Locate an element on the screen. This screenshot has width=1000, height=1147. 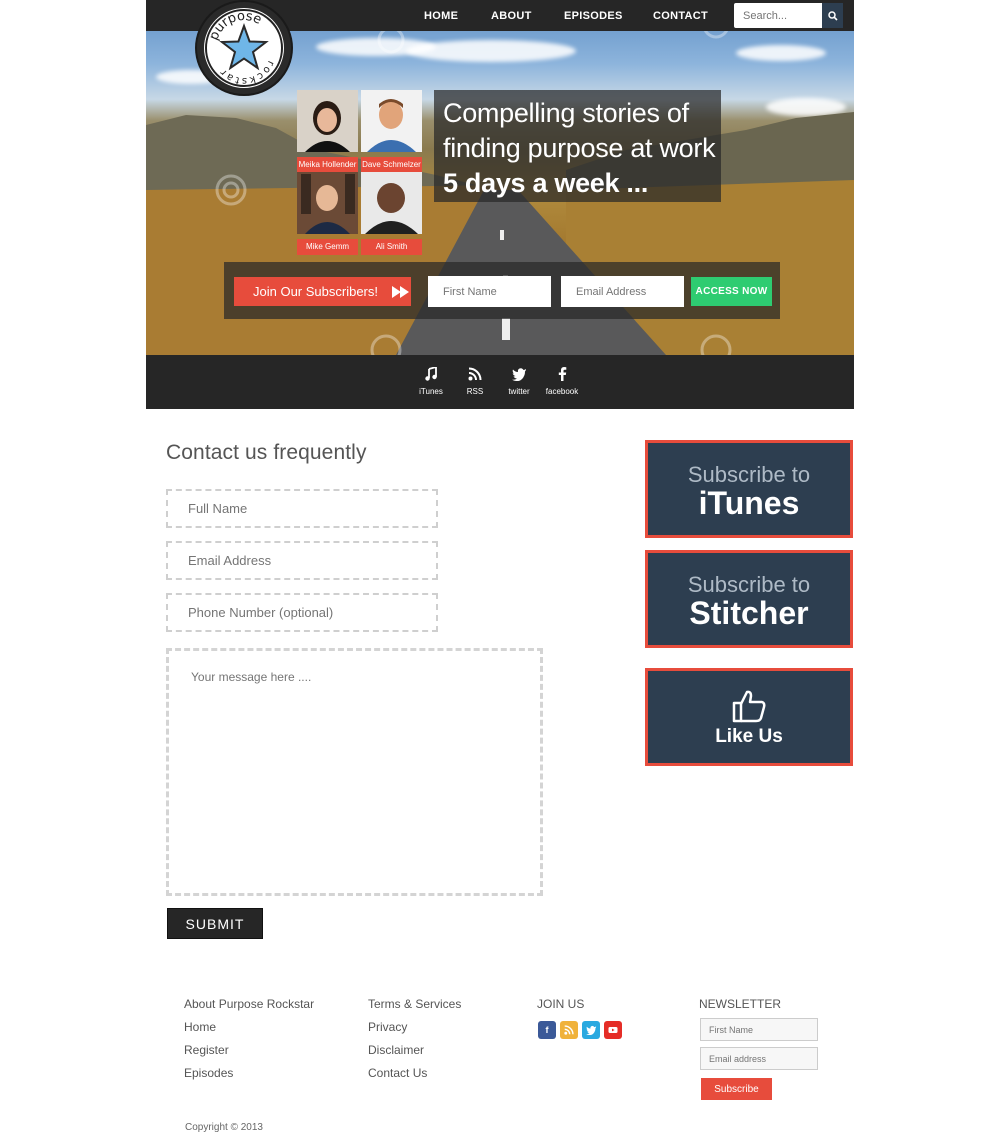
subscribe-stitcher-button: Subscribe to Stitcher is located at coordinates (749, 599).